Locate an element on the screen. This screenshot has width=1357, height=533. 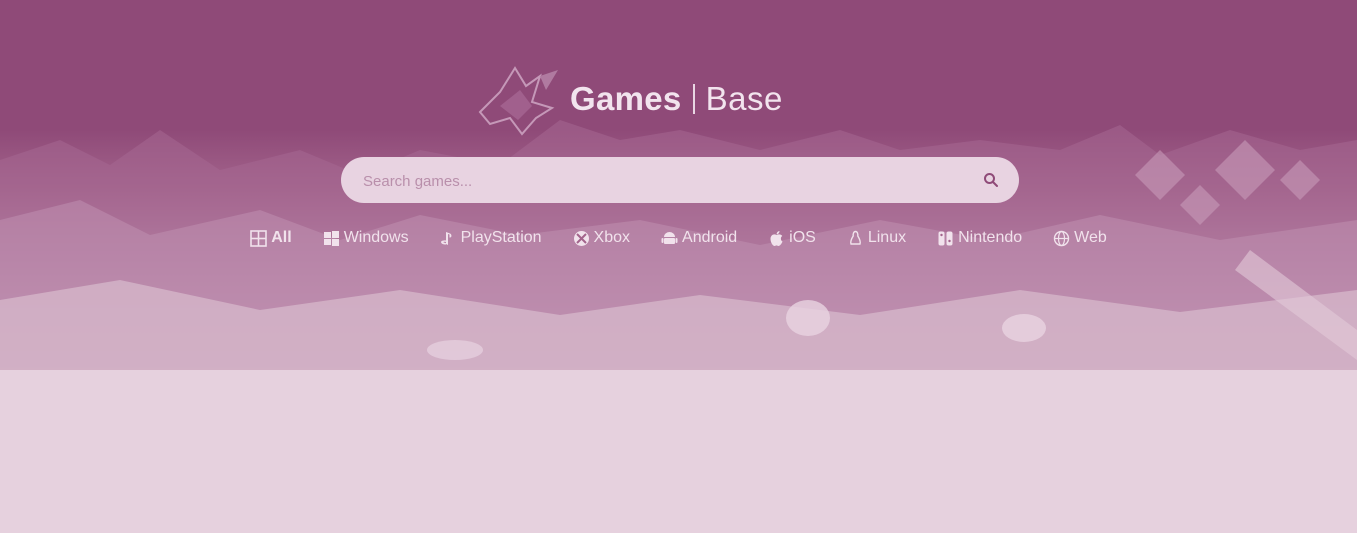
xbox-icon is located at coordinates (581, 238).